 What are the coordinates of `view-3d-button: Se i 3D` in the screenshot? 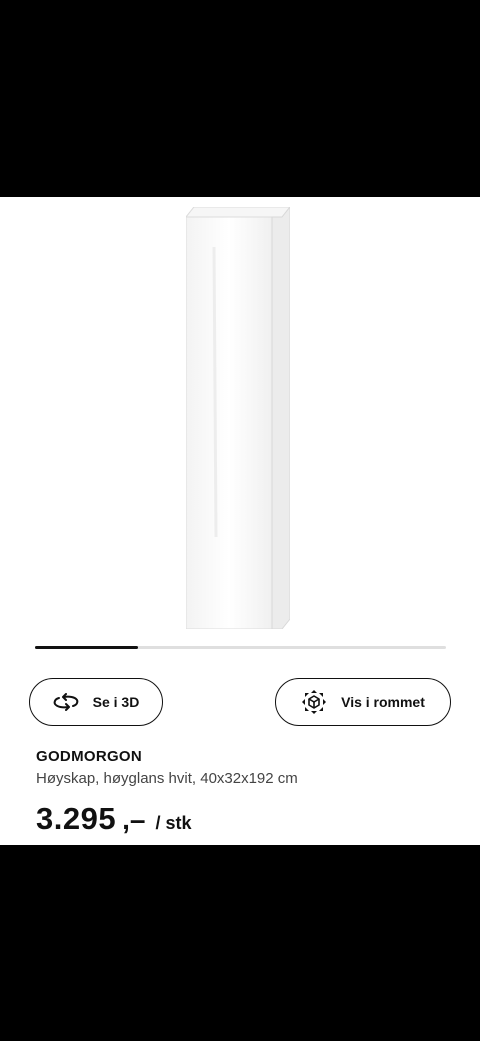 It's located at (96, 702).